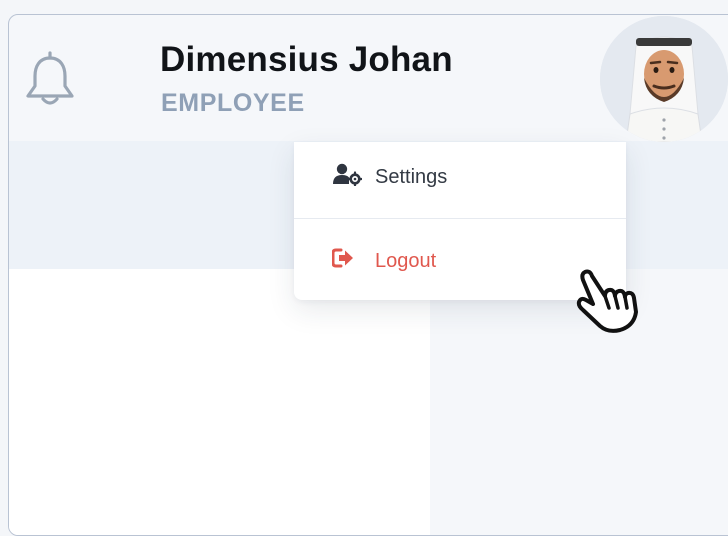 Image resolution: width=728 pixels, height=536 pixels. I want to click on user-gear-icon, so click(347, 174).